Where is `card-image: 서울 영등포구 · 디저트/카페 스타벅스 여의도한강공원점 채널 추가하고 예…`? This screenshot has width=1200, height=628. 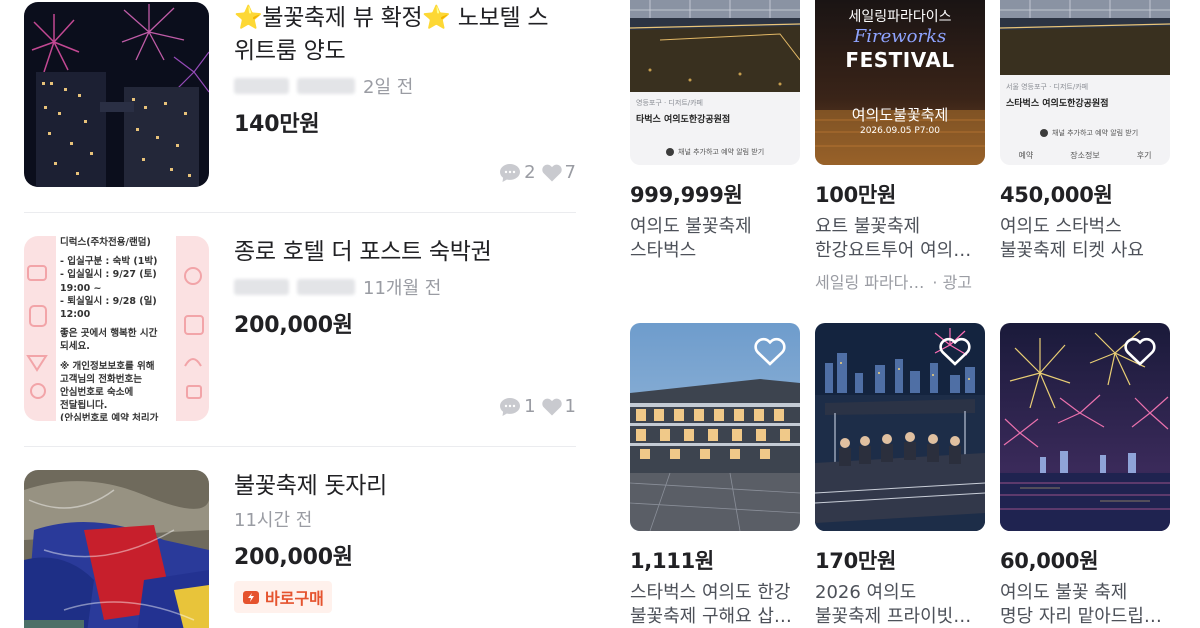 card-image: 서울 영등포구 · 디저트/카페 스타벅스 여의도한강공원점 채널 추가하고 예… is located at coordinates (1085, 82).